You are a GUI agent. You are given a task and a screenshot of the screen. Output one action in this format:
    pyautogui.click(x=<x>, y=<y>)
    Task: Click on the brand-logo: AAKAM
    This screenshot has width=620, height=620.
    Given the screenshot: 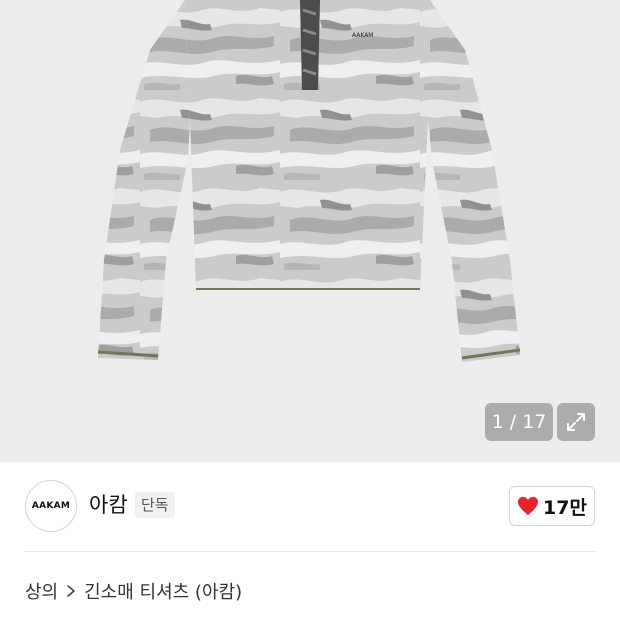 What is the action you would take?
    pyautogui.click(x=51, y=506)
    